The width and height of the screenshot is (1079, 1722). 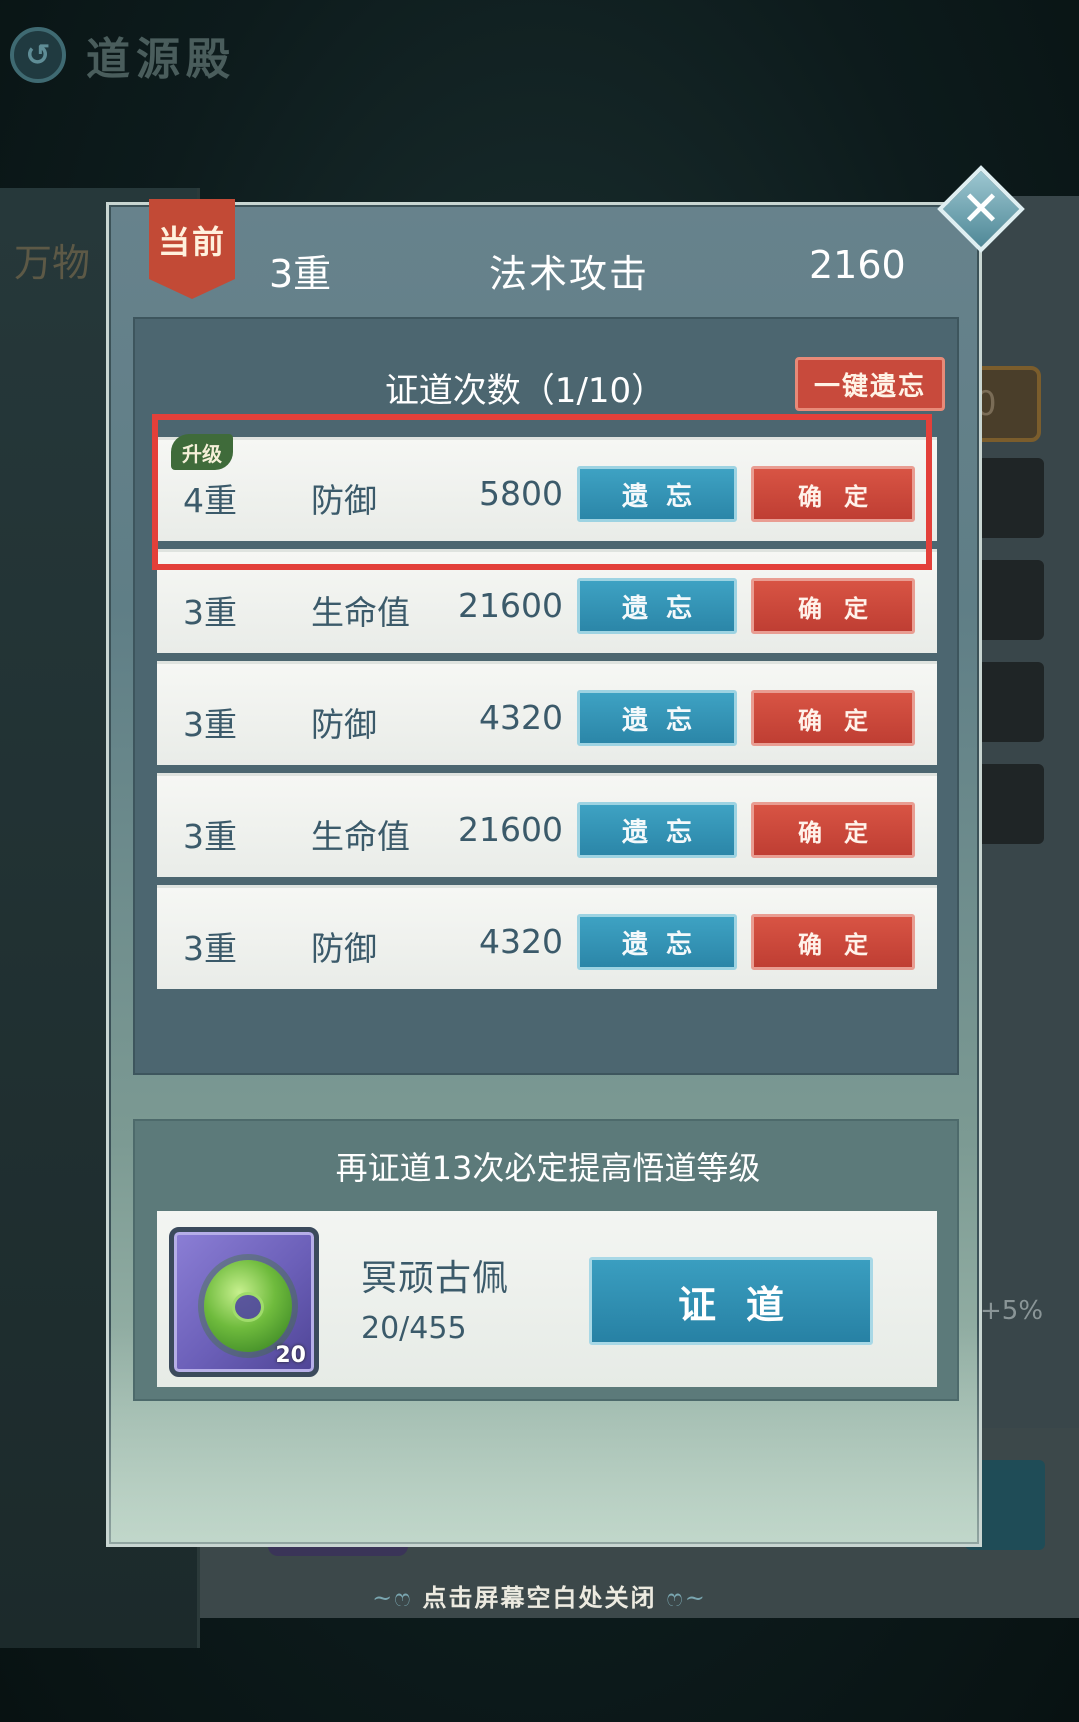 I want to click on back-arrow-icon: ↺, so click(x=38, y=55).